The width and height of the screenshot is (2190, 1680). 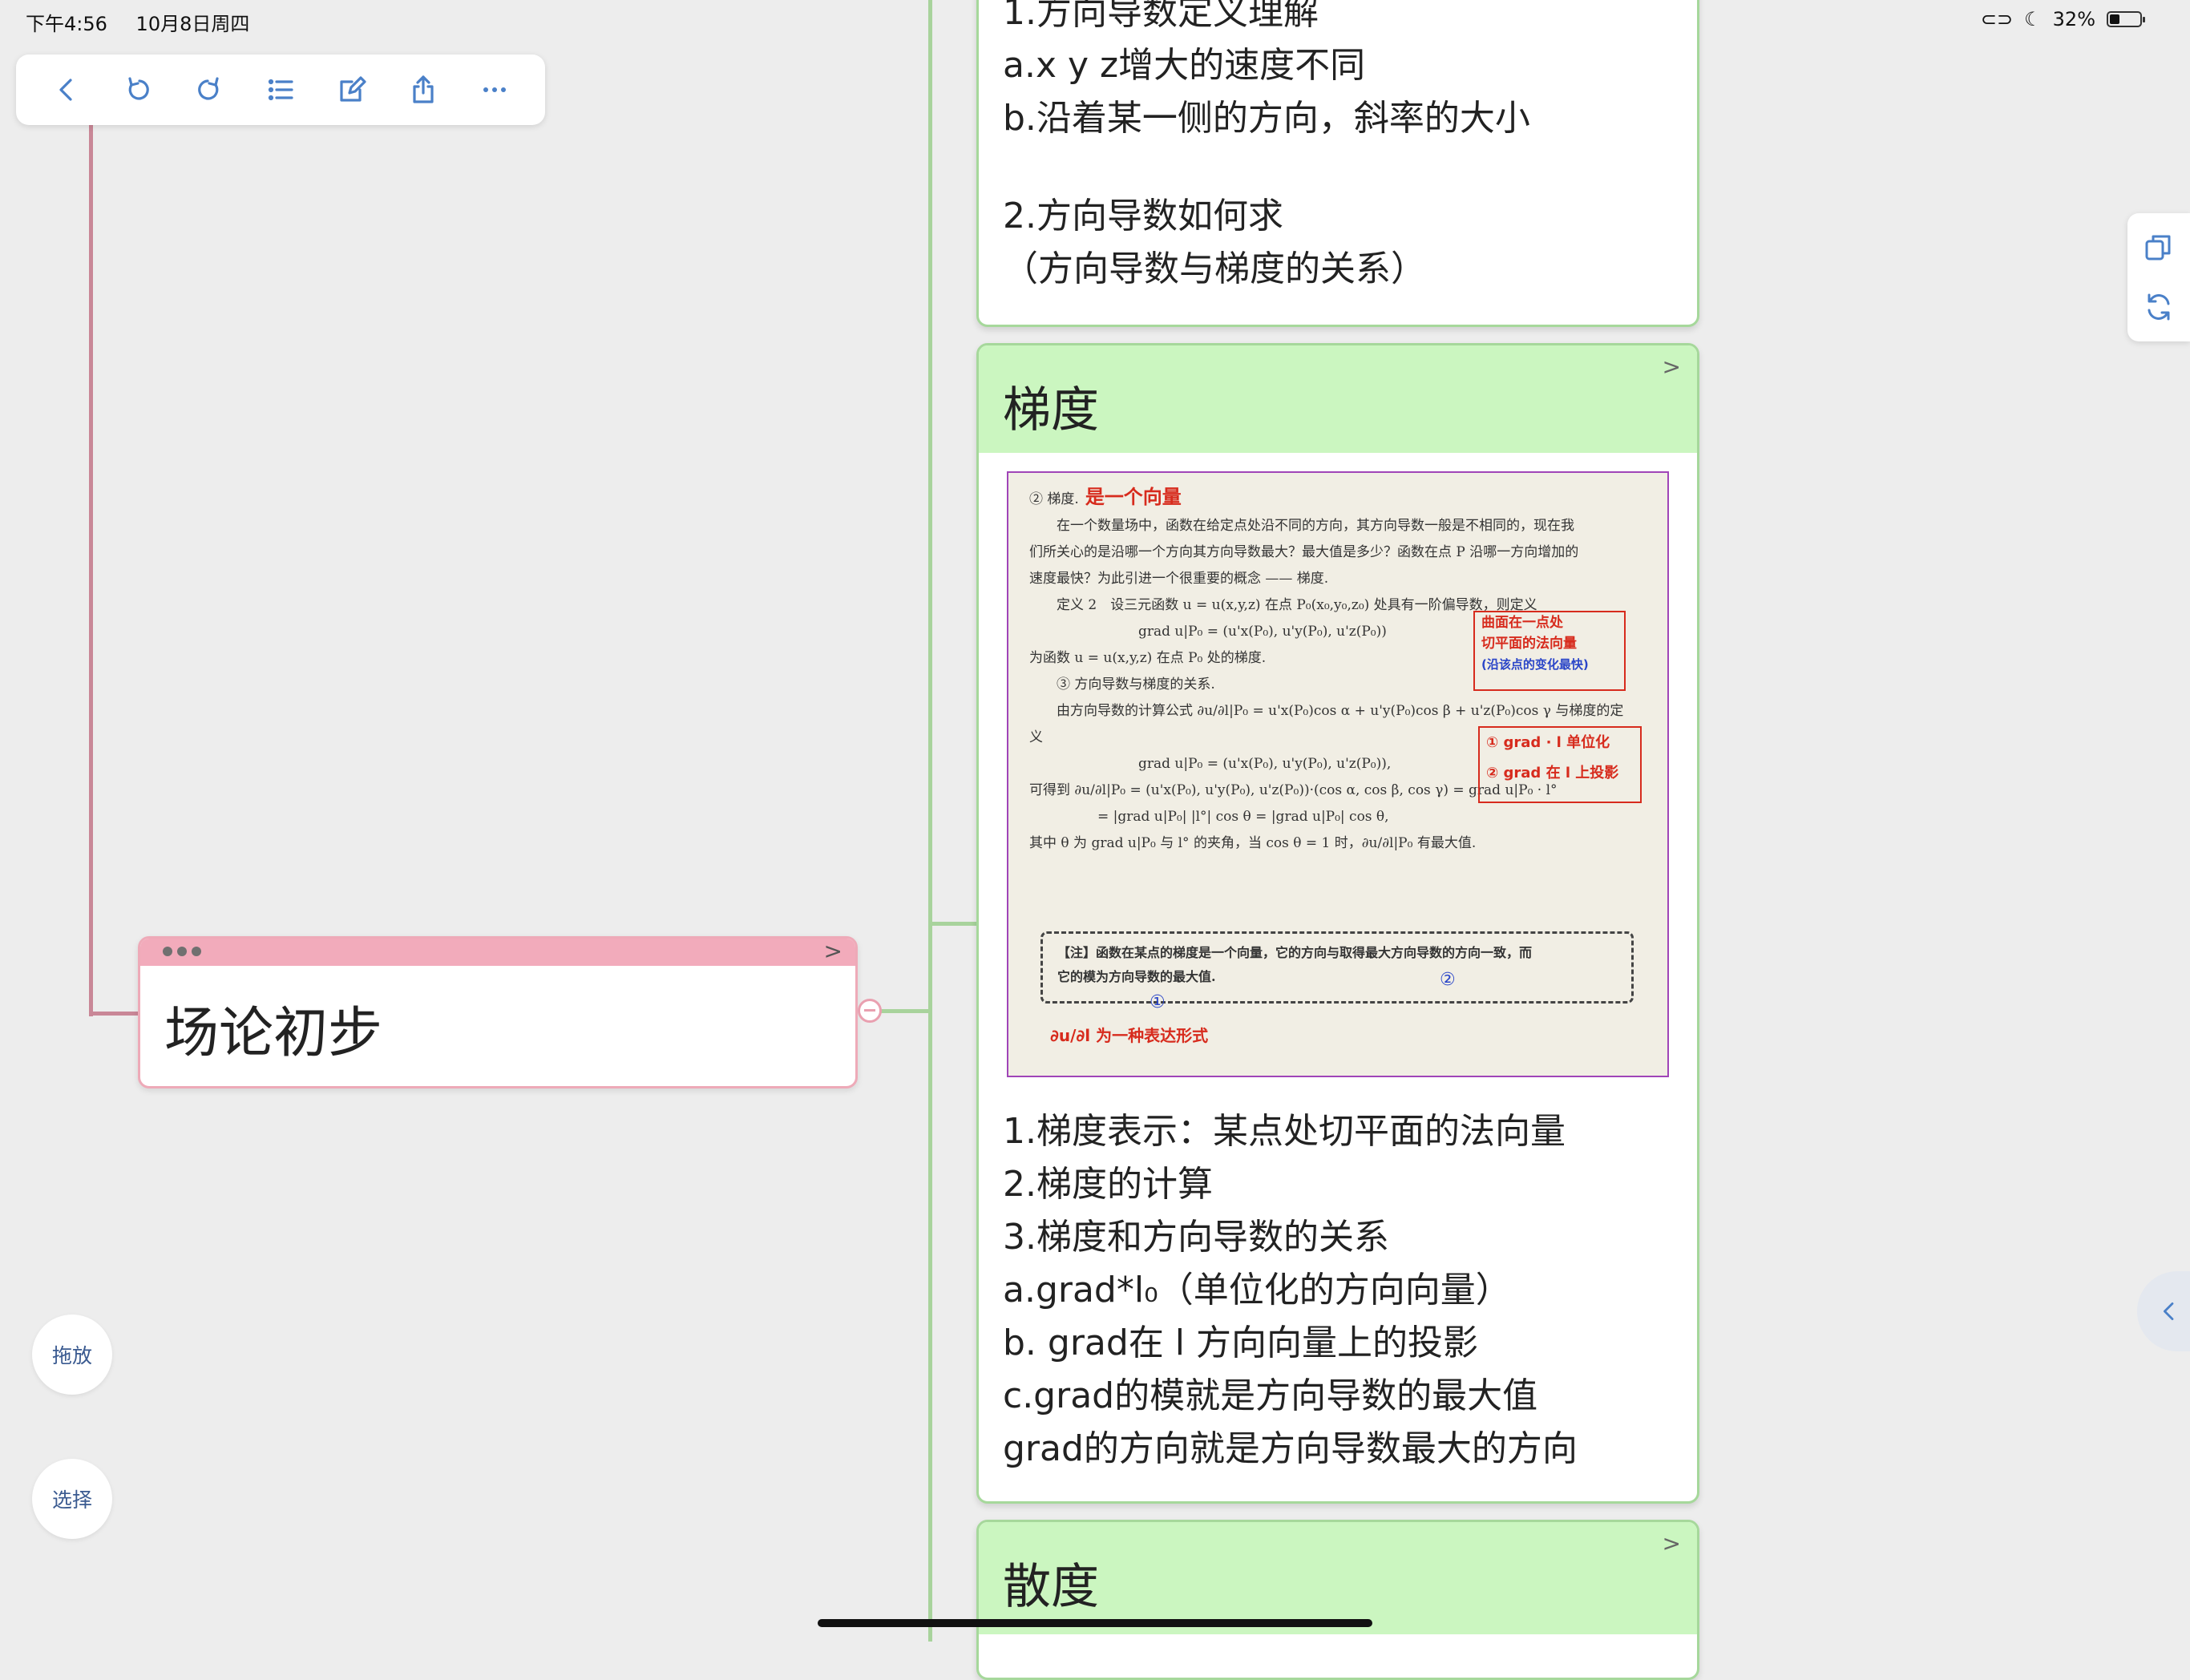 What do you see at coordinates (91, 568) in the screenshot?
I see `parent-connector-vertical` at bounding box center [91, 568].